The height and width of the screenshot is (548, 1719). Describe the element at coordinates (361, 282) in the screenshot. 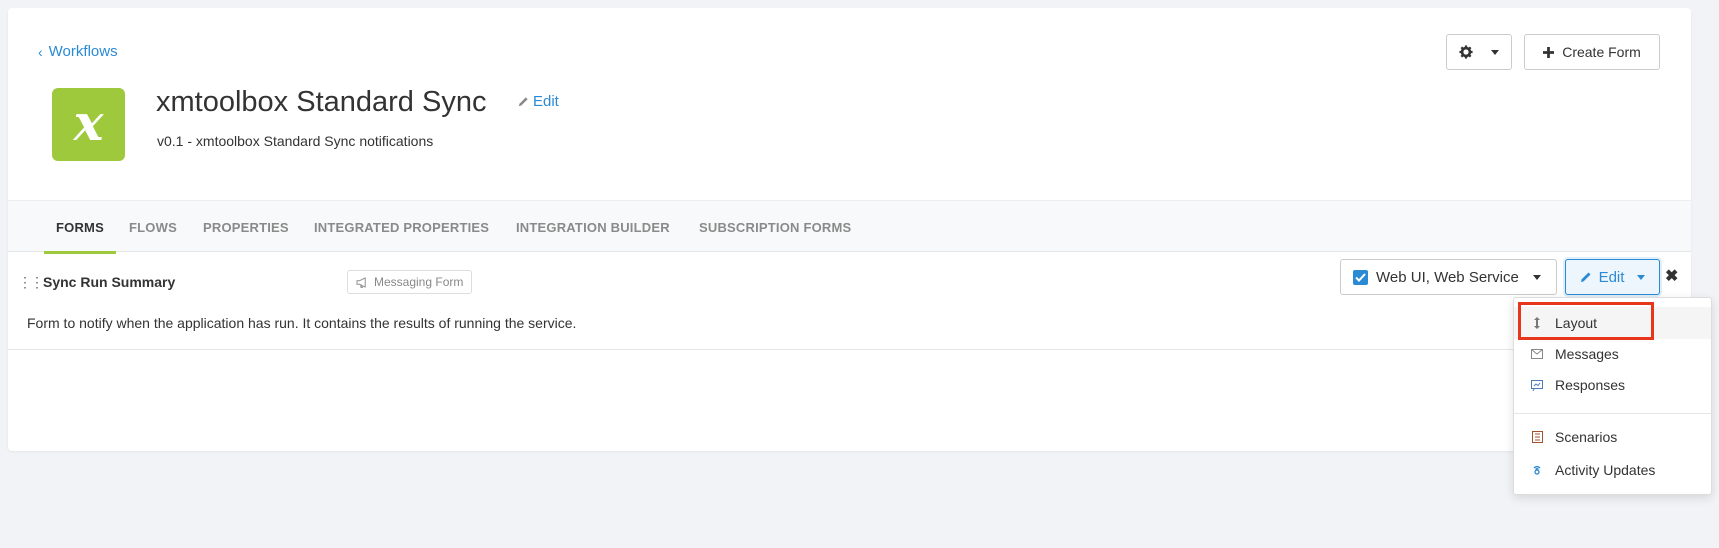

I see `megaphone-icon` at that location.